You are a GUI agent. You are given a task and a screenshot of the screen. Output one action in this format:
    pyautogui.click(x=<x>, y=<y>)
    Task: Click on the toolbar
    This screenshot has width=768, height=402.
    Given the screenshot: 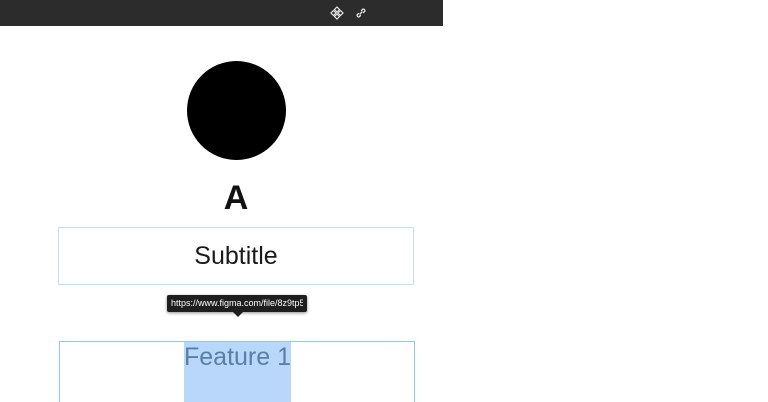 What is the action you would take?
    pyautogui.click(x=221, y=13)
    